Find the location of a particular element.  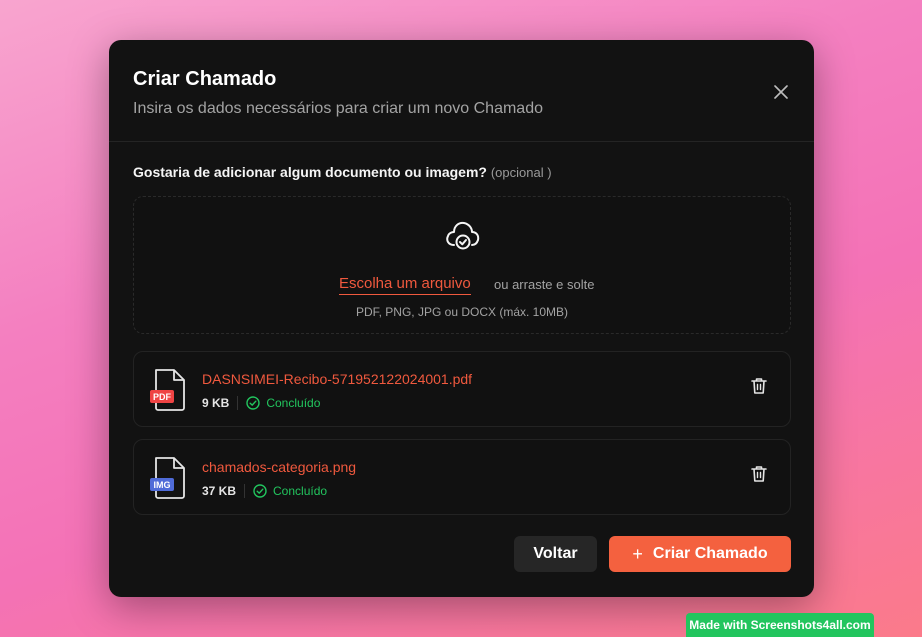

optional-label: (opcional ) is located at coordinates (521, 172).